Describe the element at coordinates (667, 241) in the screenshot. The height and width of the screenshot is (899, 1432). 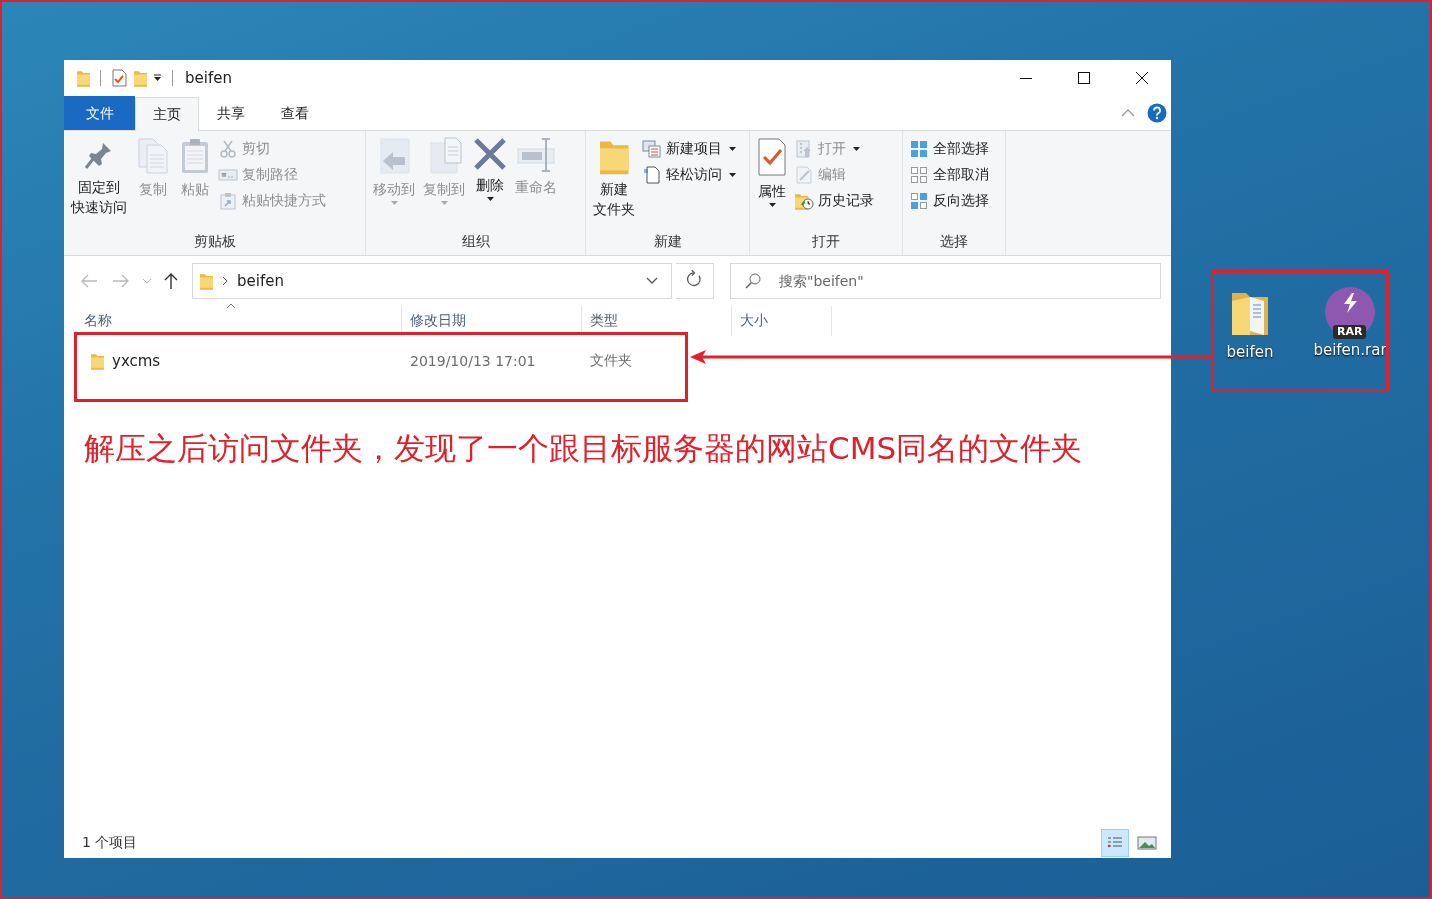
I see `group-label: 新建` at that location.